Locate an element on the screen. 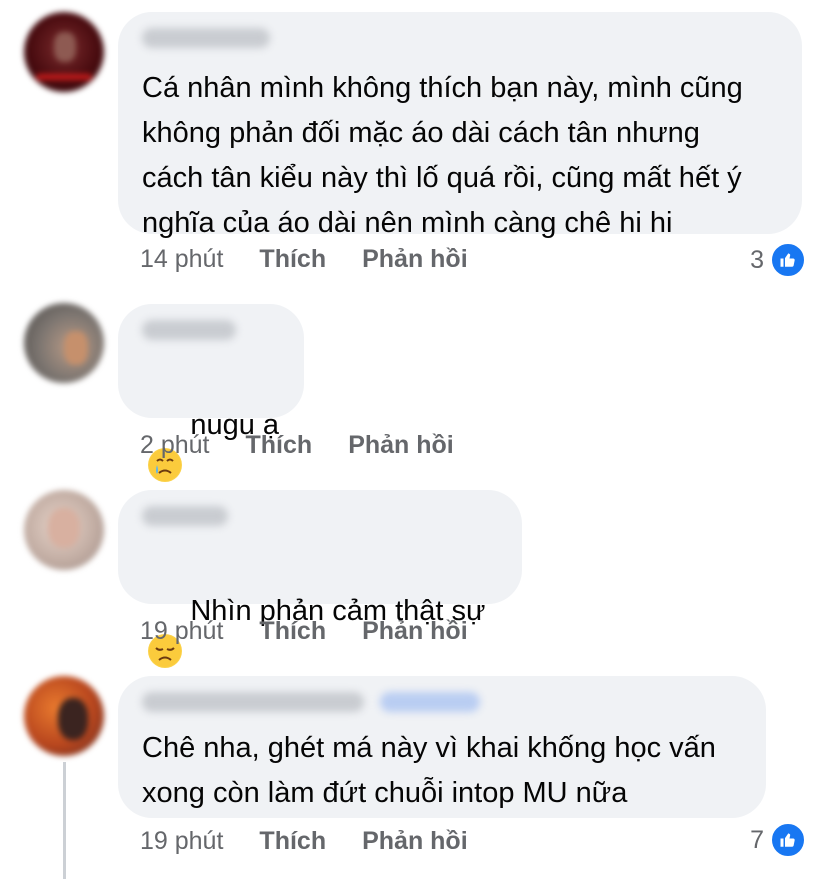 The height and width of the screenshot is (879, 828). reaction-summary: 3 is located at coordinates (778, 260).